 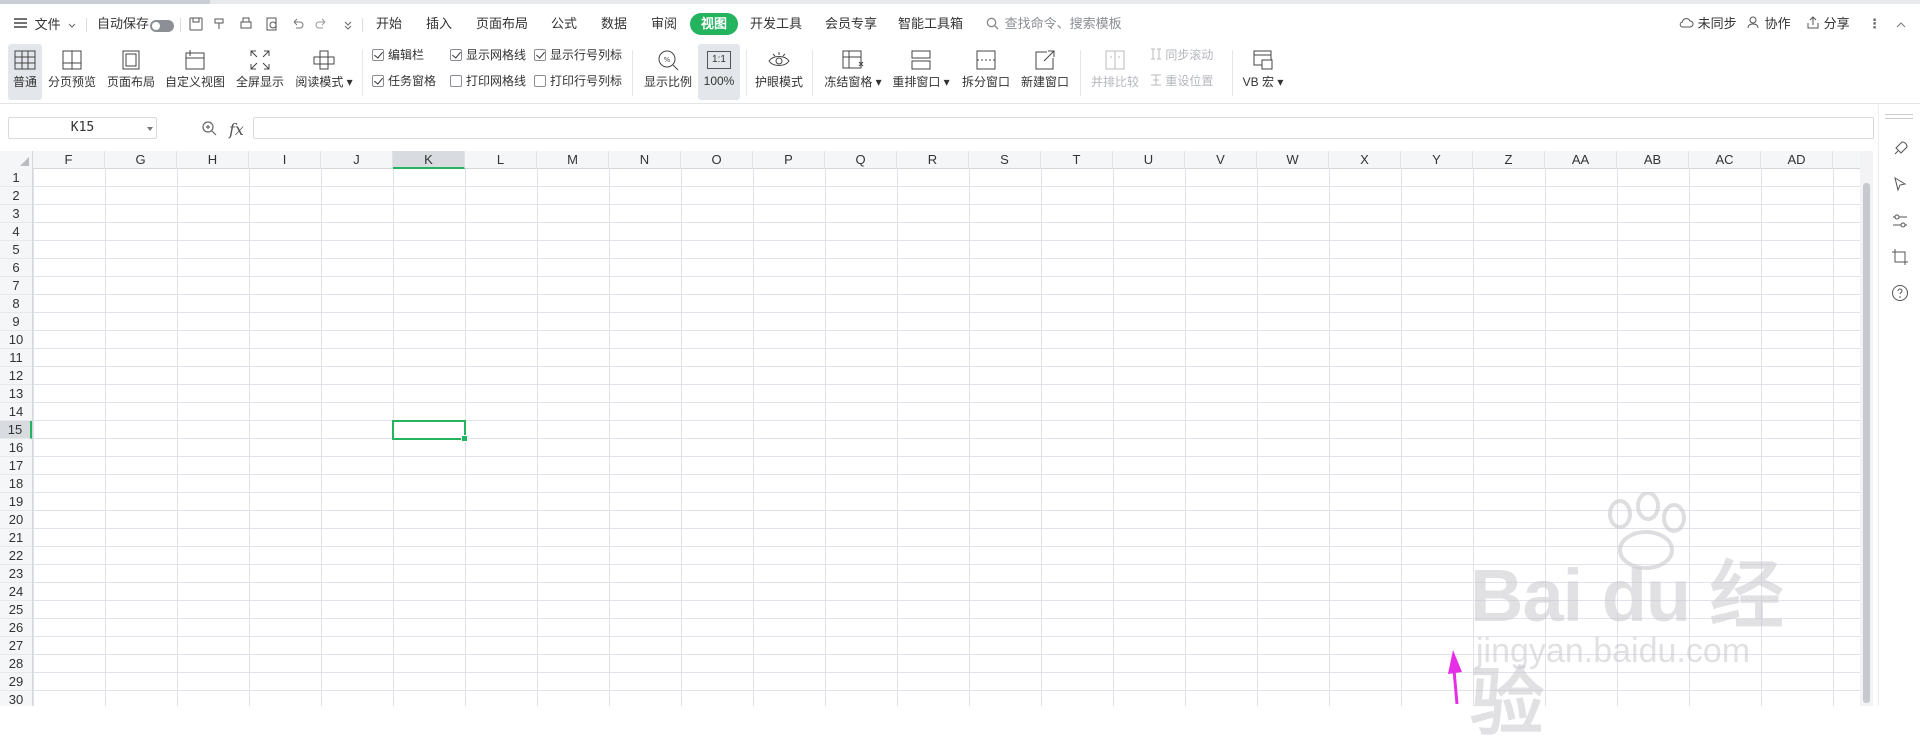 What do you see at coordinates (213, 160) in the screenshot?
I see `column-header: H` at bounding box center [213, 160].